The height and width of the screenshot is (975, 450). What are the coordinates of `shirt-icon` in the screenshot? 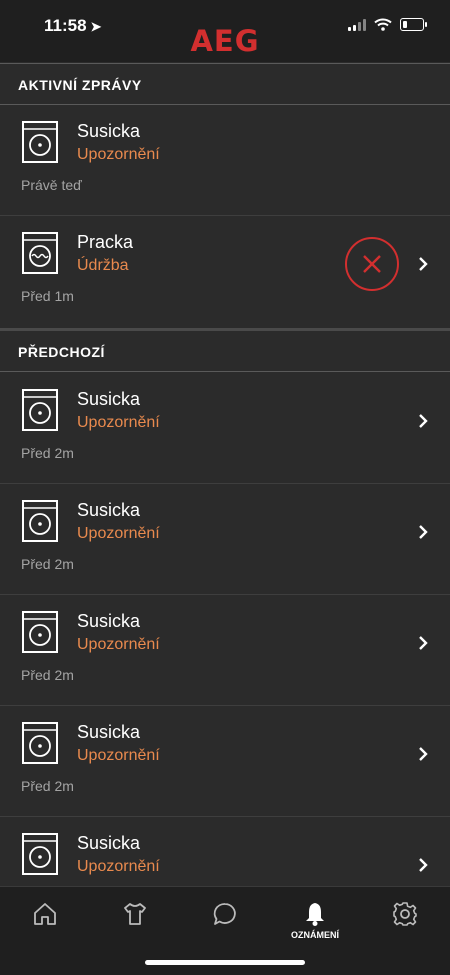 It's located at (135, 914).